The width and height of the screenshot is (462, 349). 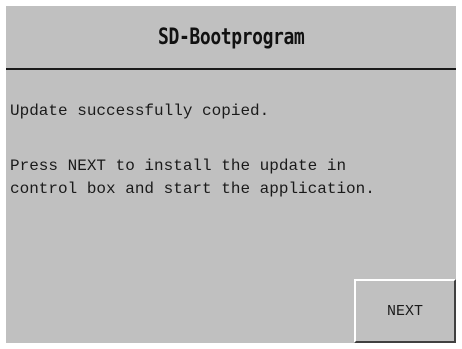 I want to click on next-button-label: NEXT, so click(x=404, y=311).